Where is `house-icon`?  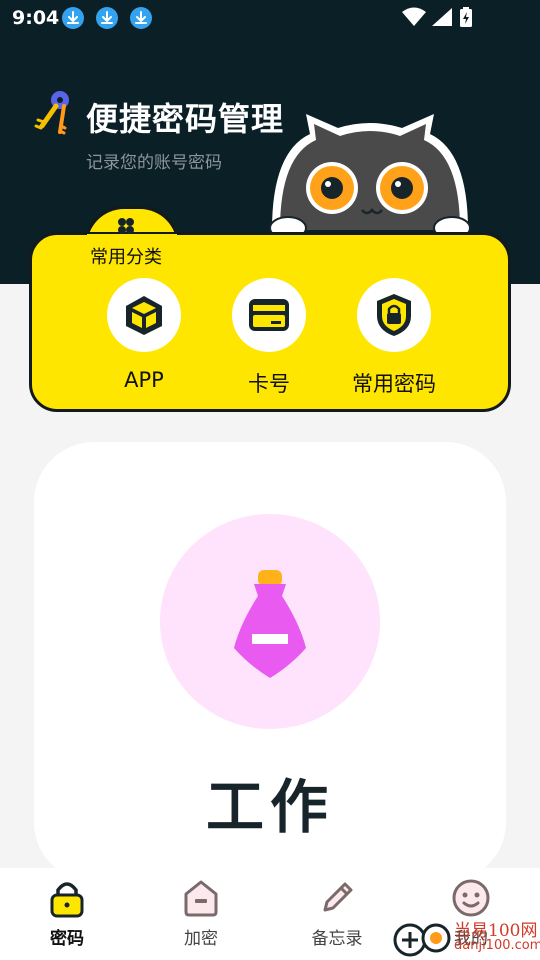
house-icon is located at coordinates (201, 898).